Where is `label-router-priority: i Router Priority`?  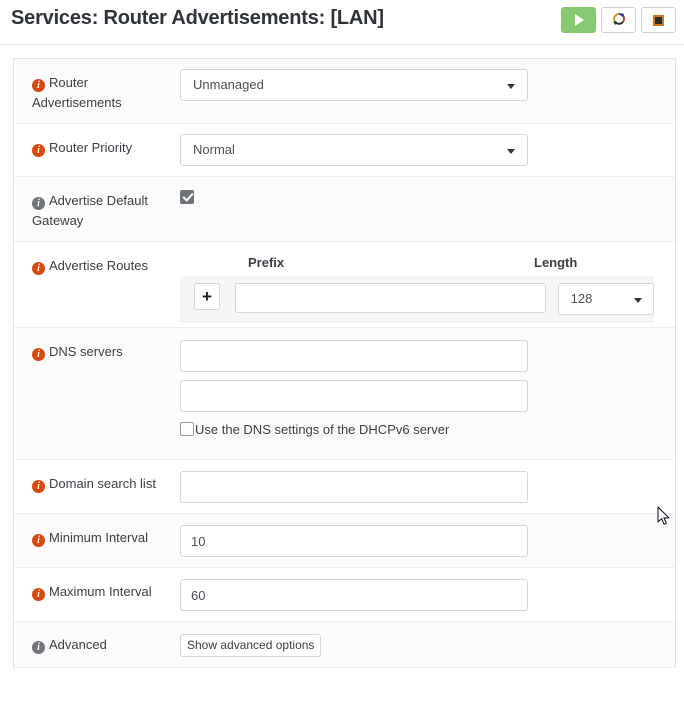
label-router-priority: i Router Priority is located at coordinates (97, 150).